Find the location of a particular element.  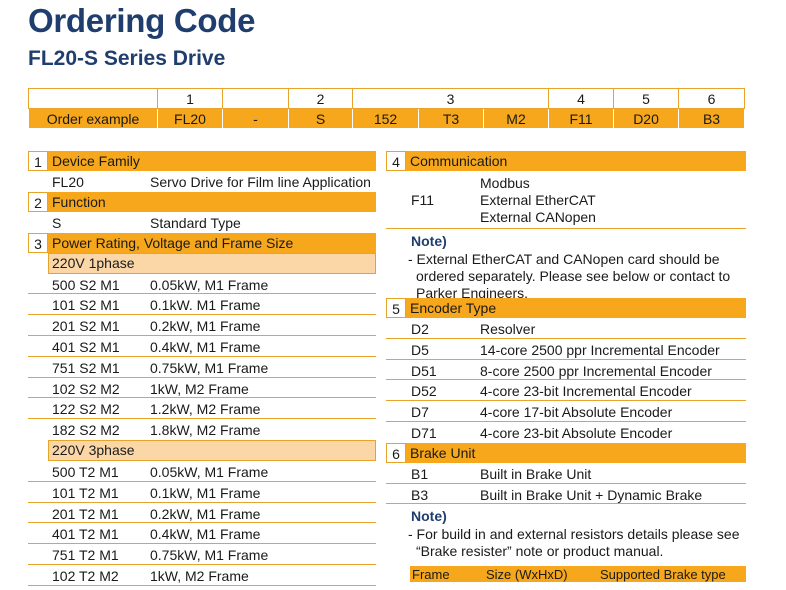

row-desc: Built in Brake Unit + Dynamic Brake is located at coordinates (591, 494).